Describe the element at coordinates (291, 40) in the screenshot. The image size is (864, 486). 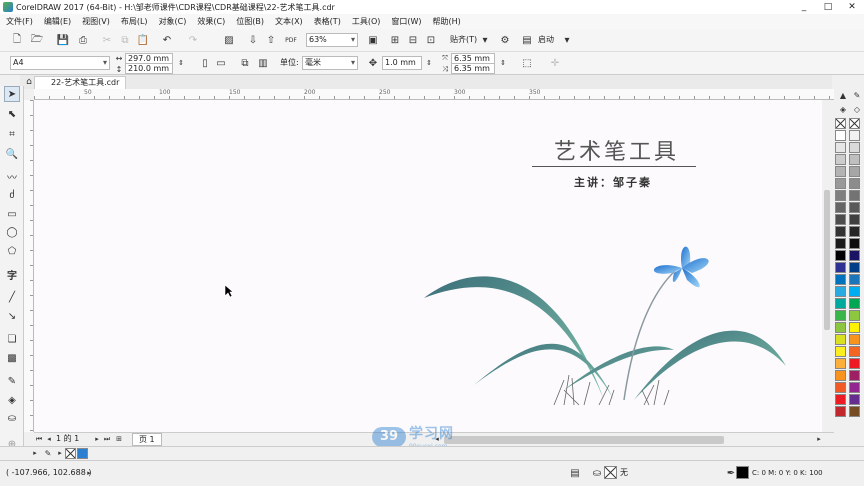
I see `publish-pdf-icon: PDF` at that location.